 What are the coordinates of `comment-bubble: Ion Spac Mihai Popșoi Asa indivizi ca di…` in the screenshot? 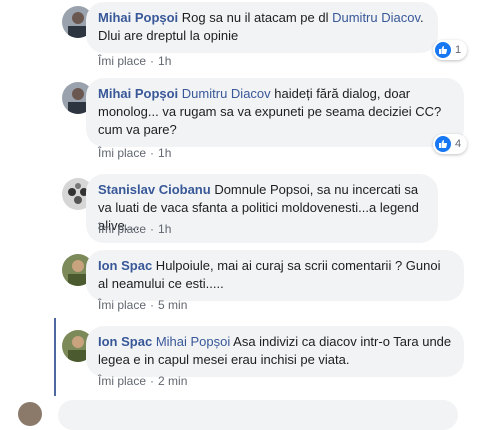 It's located at (275, 351).